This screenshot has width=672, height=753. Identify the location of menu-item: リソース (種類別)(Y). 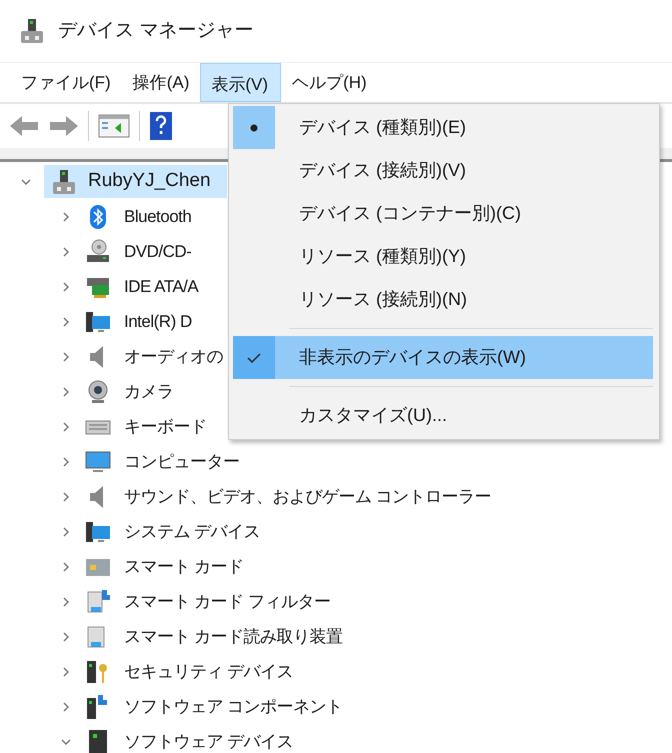
(443, 256).